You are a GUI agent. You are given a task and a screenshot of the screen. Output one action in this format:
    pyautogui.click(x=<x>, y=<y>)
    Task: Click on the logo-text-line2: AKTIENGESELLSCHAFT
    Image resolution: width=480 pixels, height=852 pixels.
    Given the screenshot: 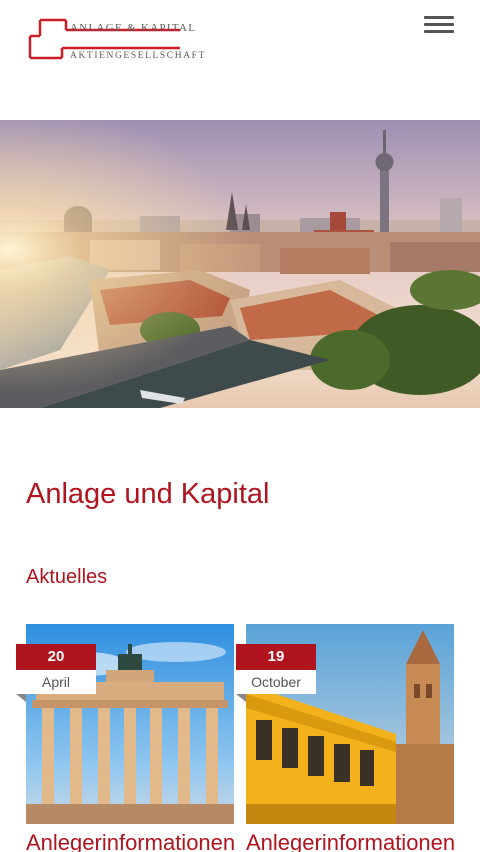 What is the action you would take?
    pyautogui.click(x=138, y=56)
    